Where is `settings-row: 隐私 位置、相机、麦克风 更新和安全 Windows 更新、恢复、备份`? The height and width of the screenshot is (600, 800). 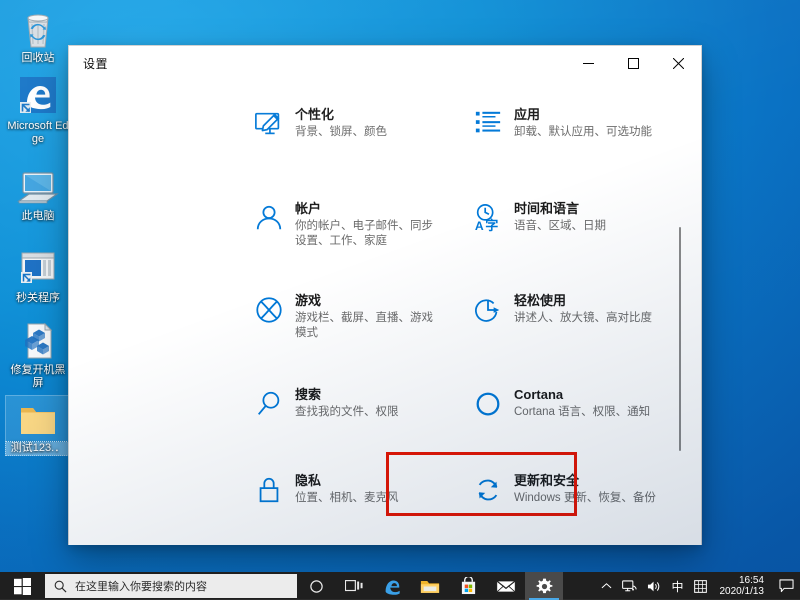
settings-row: 隐私 位置、相机、麦克风 更新和安全 Windows 更新、恢复、备份 is located at coordinates (385, 493).